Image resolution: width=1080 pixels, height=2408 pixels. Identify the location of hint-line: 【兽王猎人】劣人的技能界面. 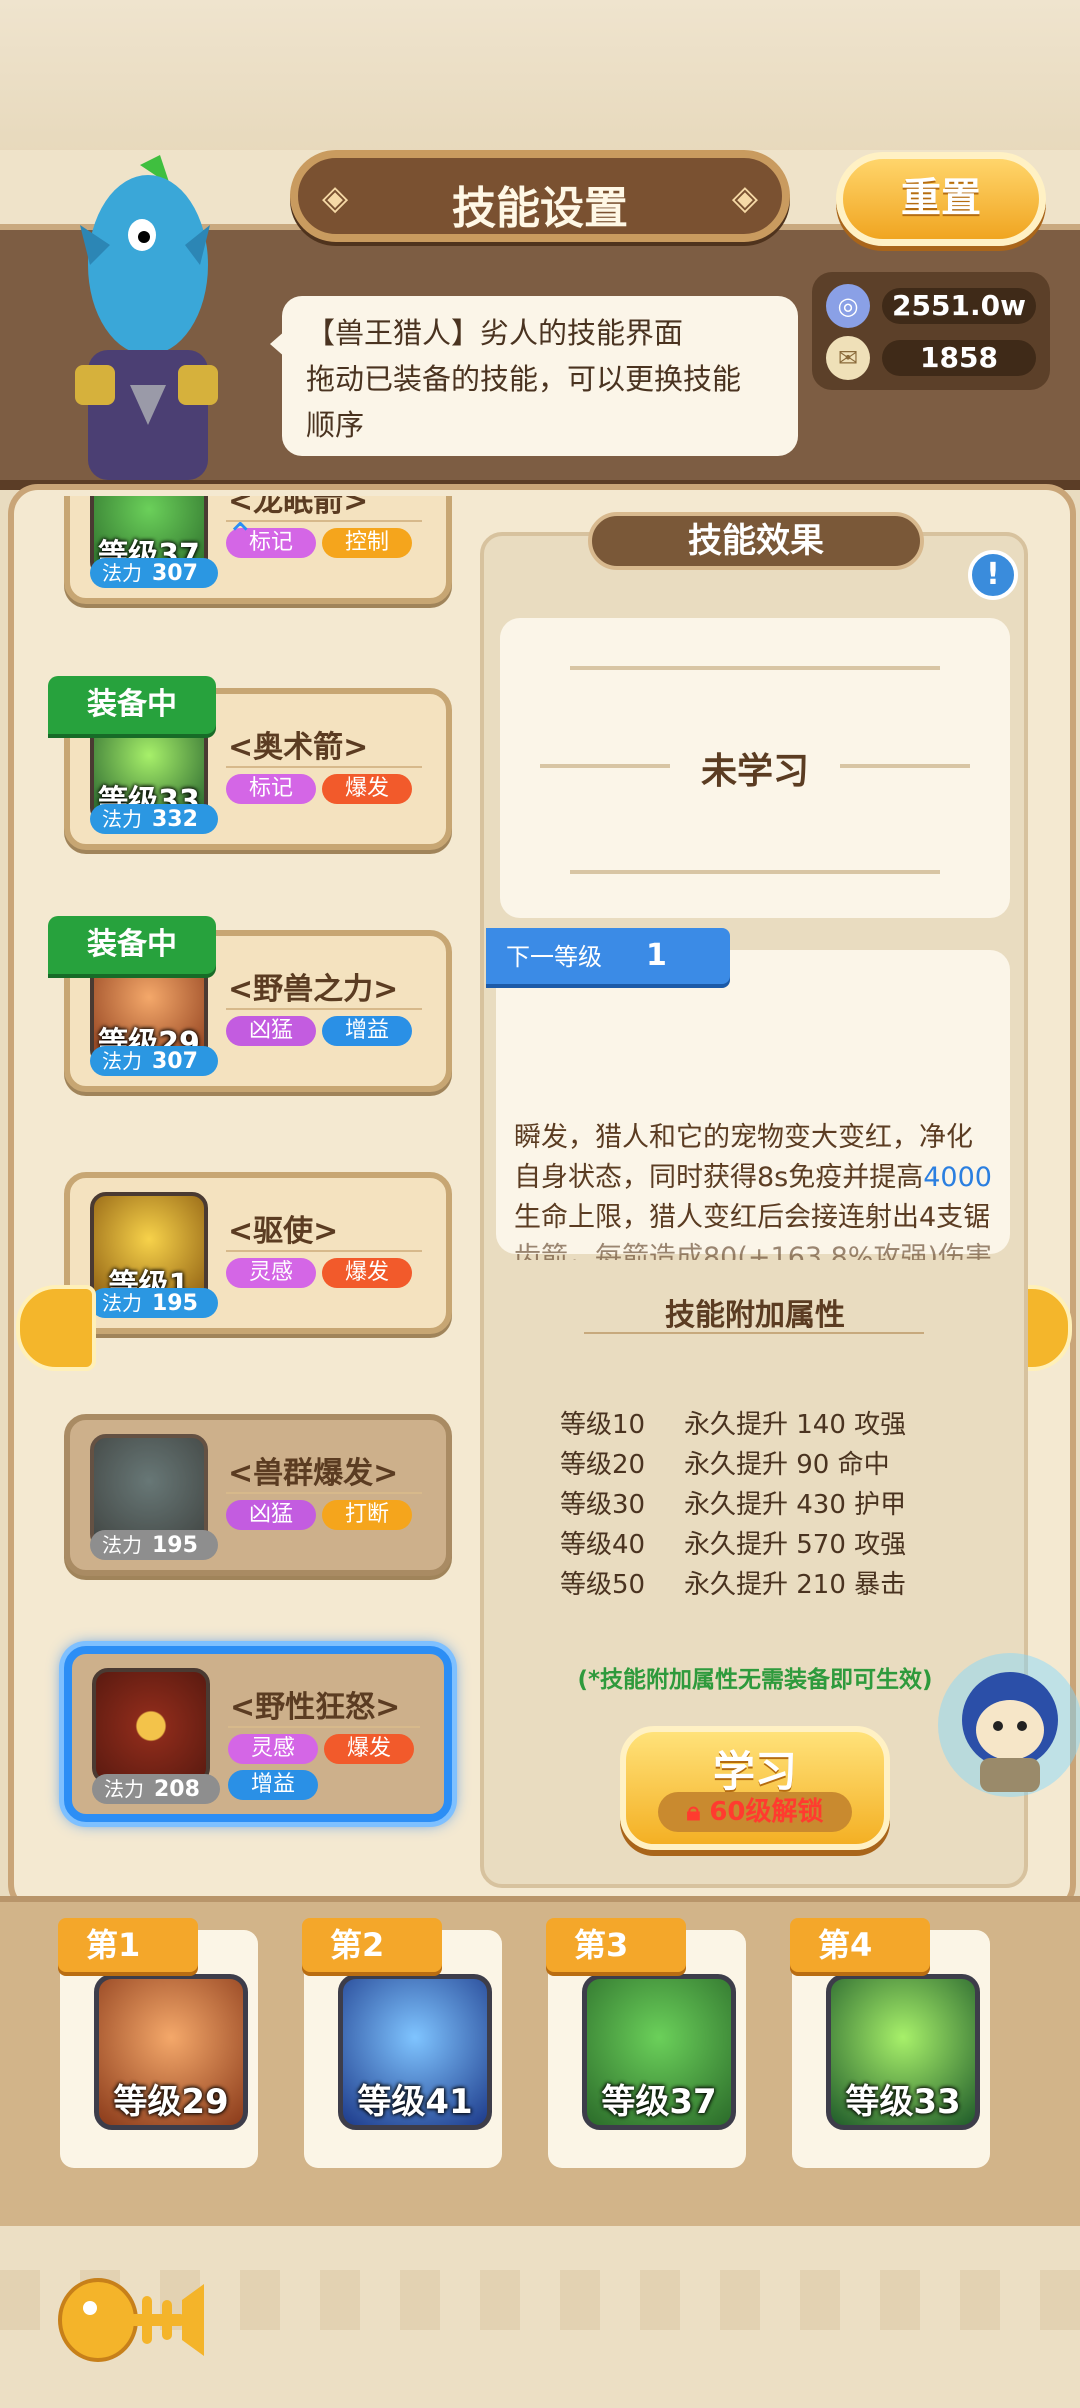
(495, 333).